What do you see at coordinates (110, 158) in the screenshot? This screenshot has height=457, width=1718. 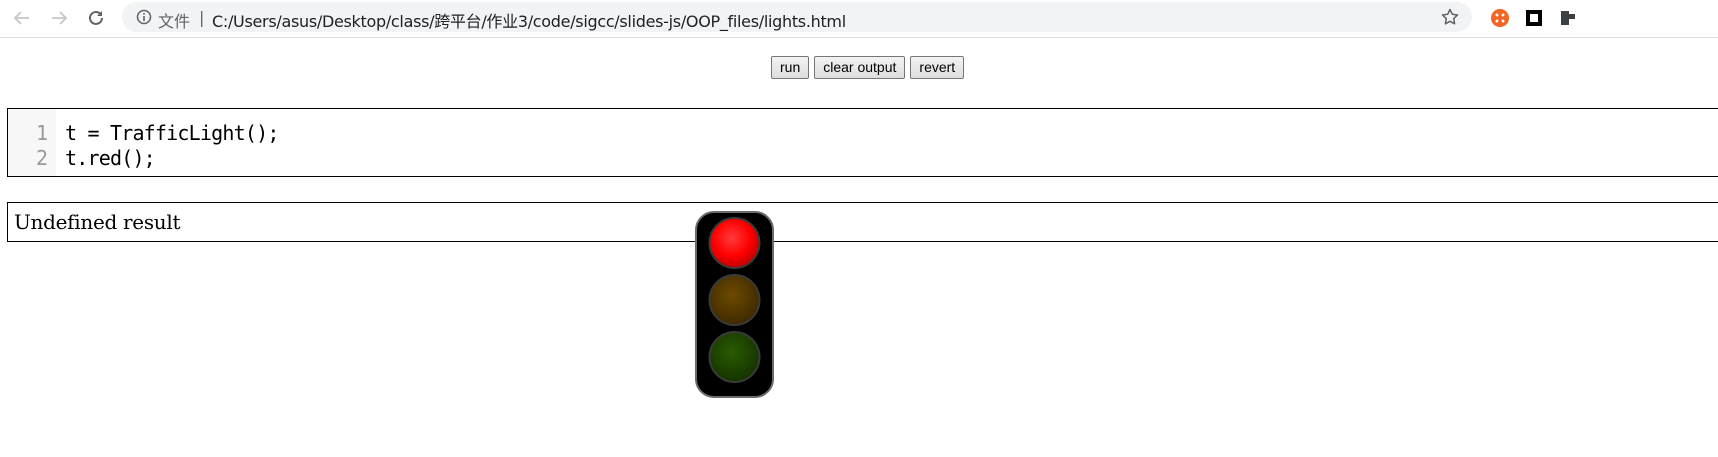 I see `code-line: t.red();` at bounding box center [110, 158].